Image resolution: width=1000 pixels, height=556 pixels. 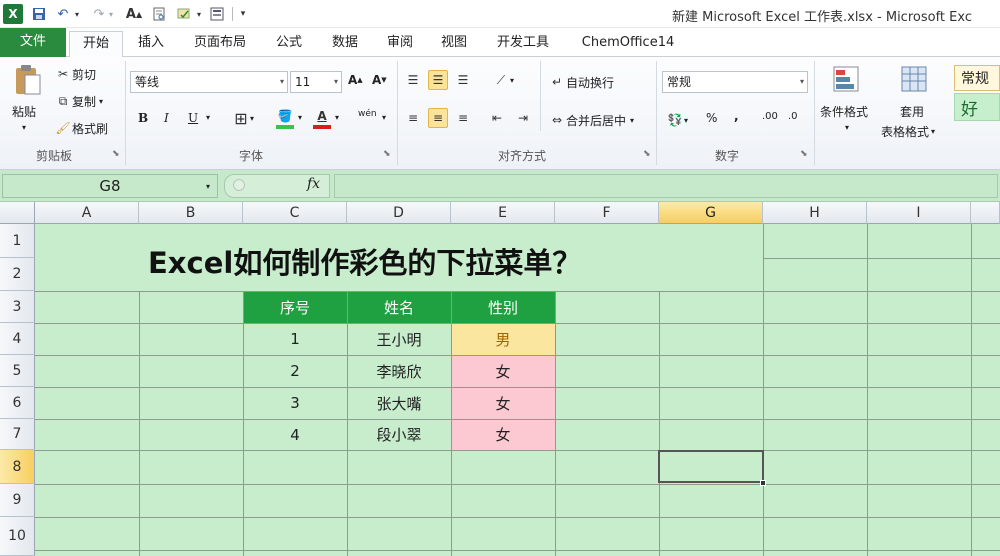 I want to click on col-header-j, so click(x=985, y=213).